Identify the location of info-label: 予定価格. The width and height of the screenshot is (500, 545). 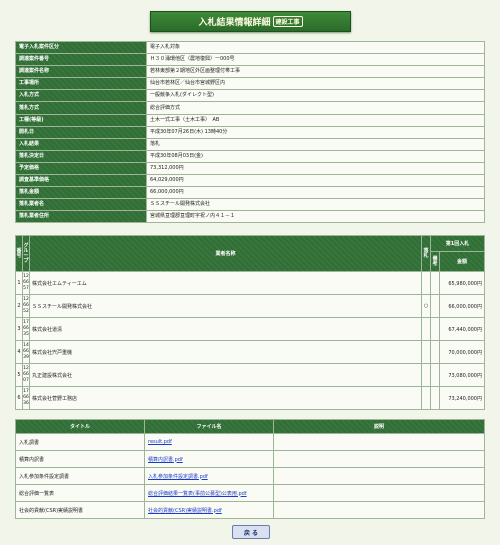
(81, 168).